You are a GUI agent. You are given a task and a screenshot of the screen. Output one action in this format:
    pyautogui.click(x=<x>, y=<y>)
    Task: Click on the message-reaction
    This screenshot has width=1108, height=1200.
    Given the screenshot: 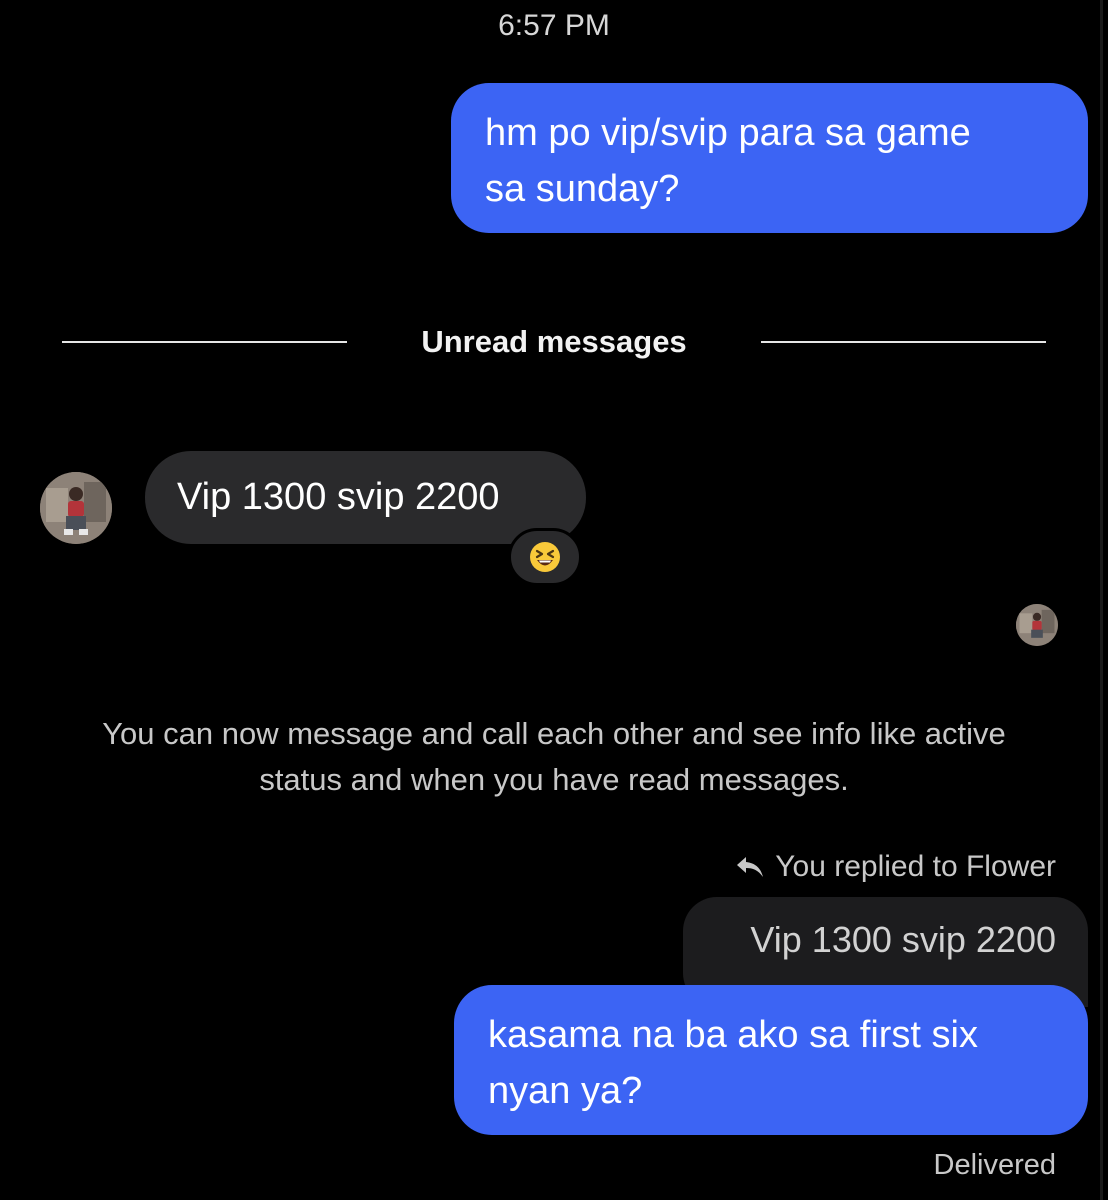 What is the action you would take?
    pyautogui.click(x=545, y=557)
    